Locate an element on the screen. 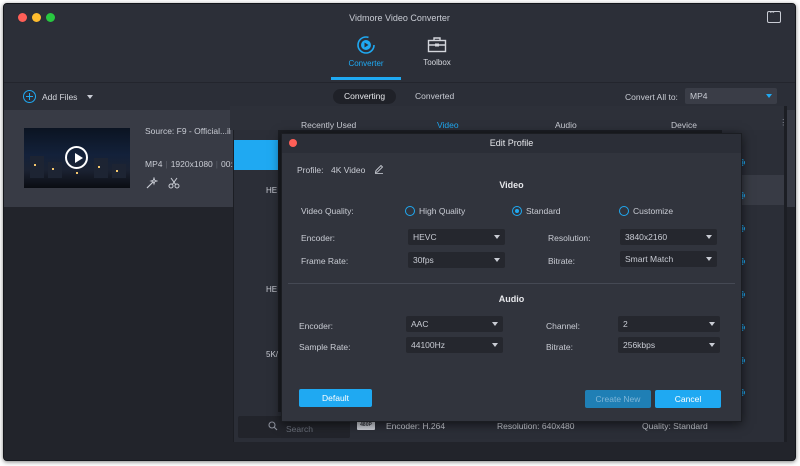 This screenshot has height=466, width=800. bitrate-select: Smart Match is located at coordinates (668, 259).